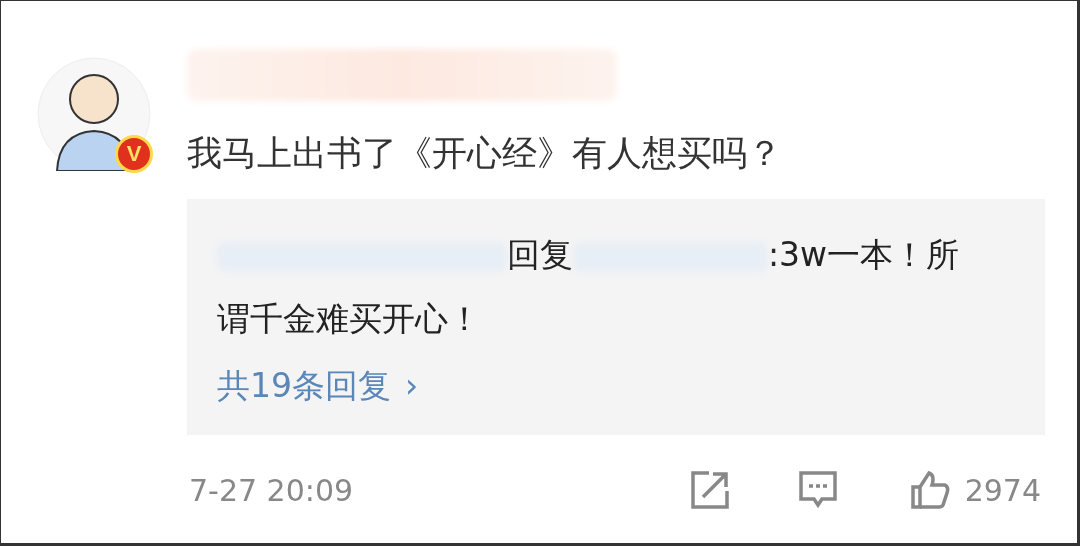 The width and height of the screenshot is (1080, 546). What do you see at coordinates (1002, 490) in the screenshot?
I see `like-count: 2974` at bounding box center [1002, 490].